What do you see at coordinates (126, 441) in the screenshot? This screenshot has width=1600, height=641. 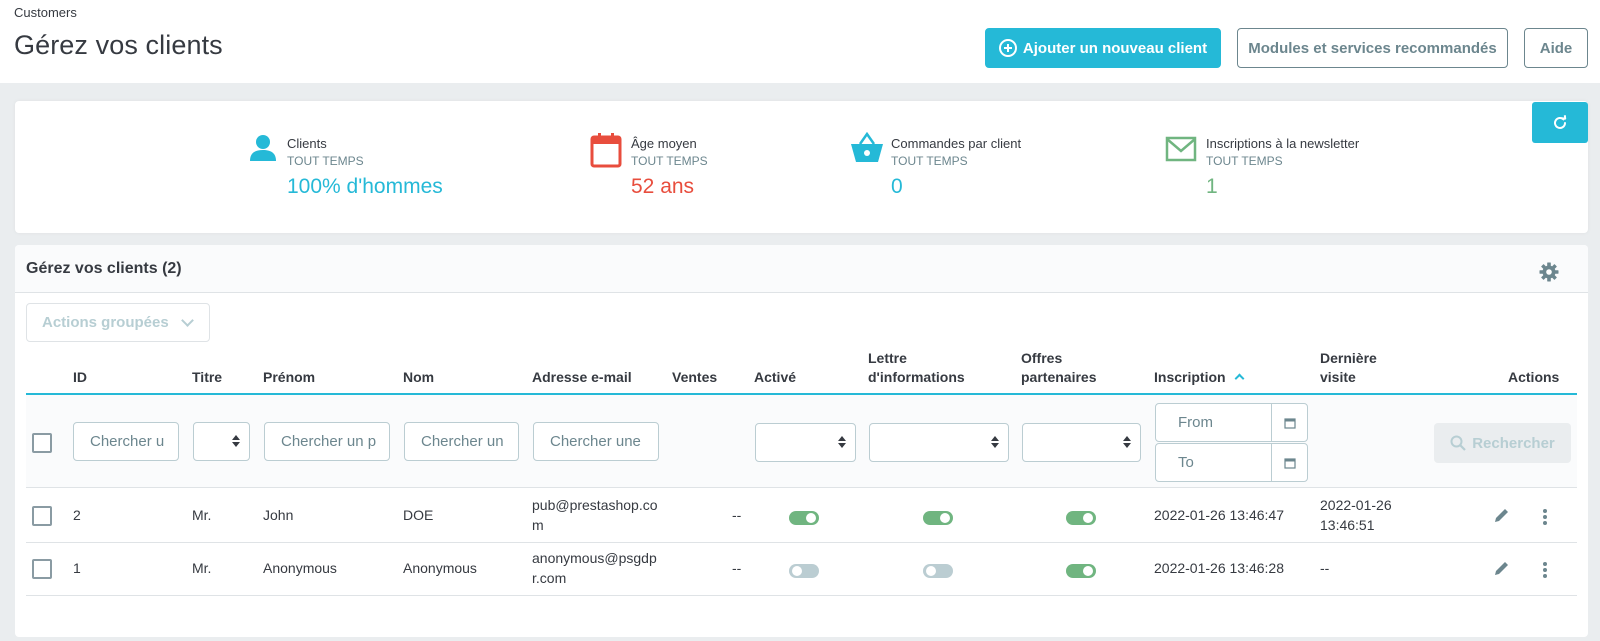 I see `filter-id-input` at bounding box center [126, 441].